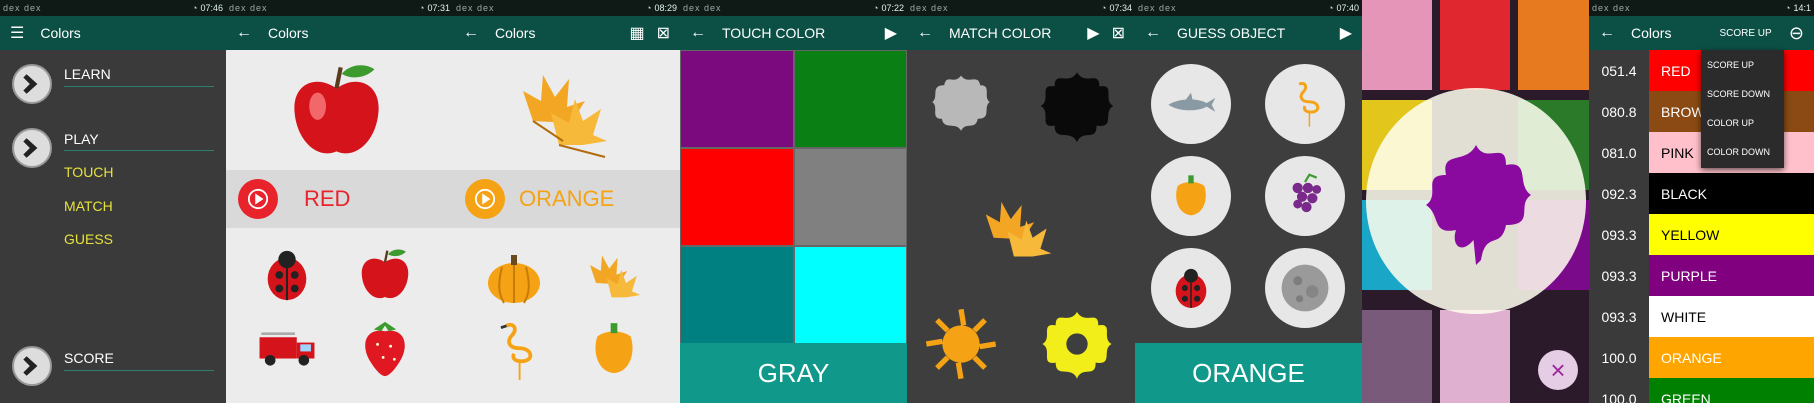  Describe the element at coordinates (1248, 33) in the screenshot. I see `app-bar: ← GUESS OBJECT ▶` at that location.